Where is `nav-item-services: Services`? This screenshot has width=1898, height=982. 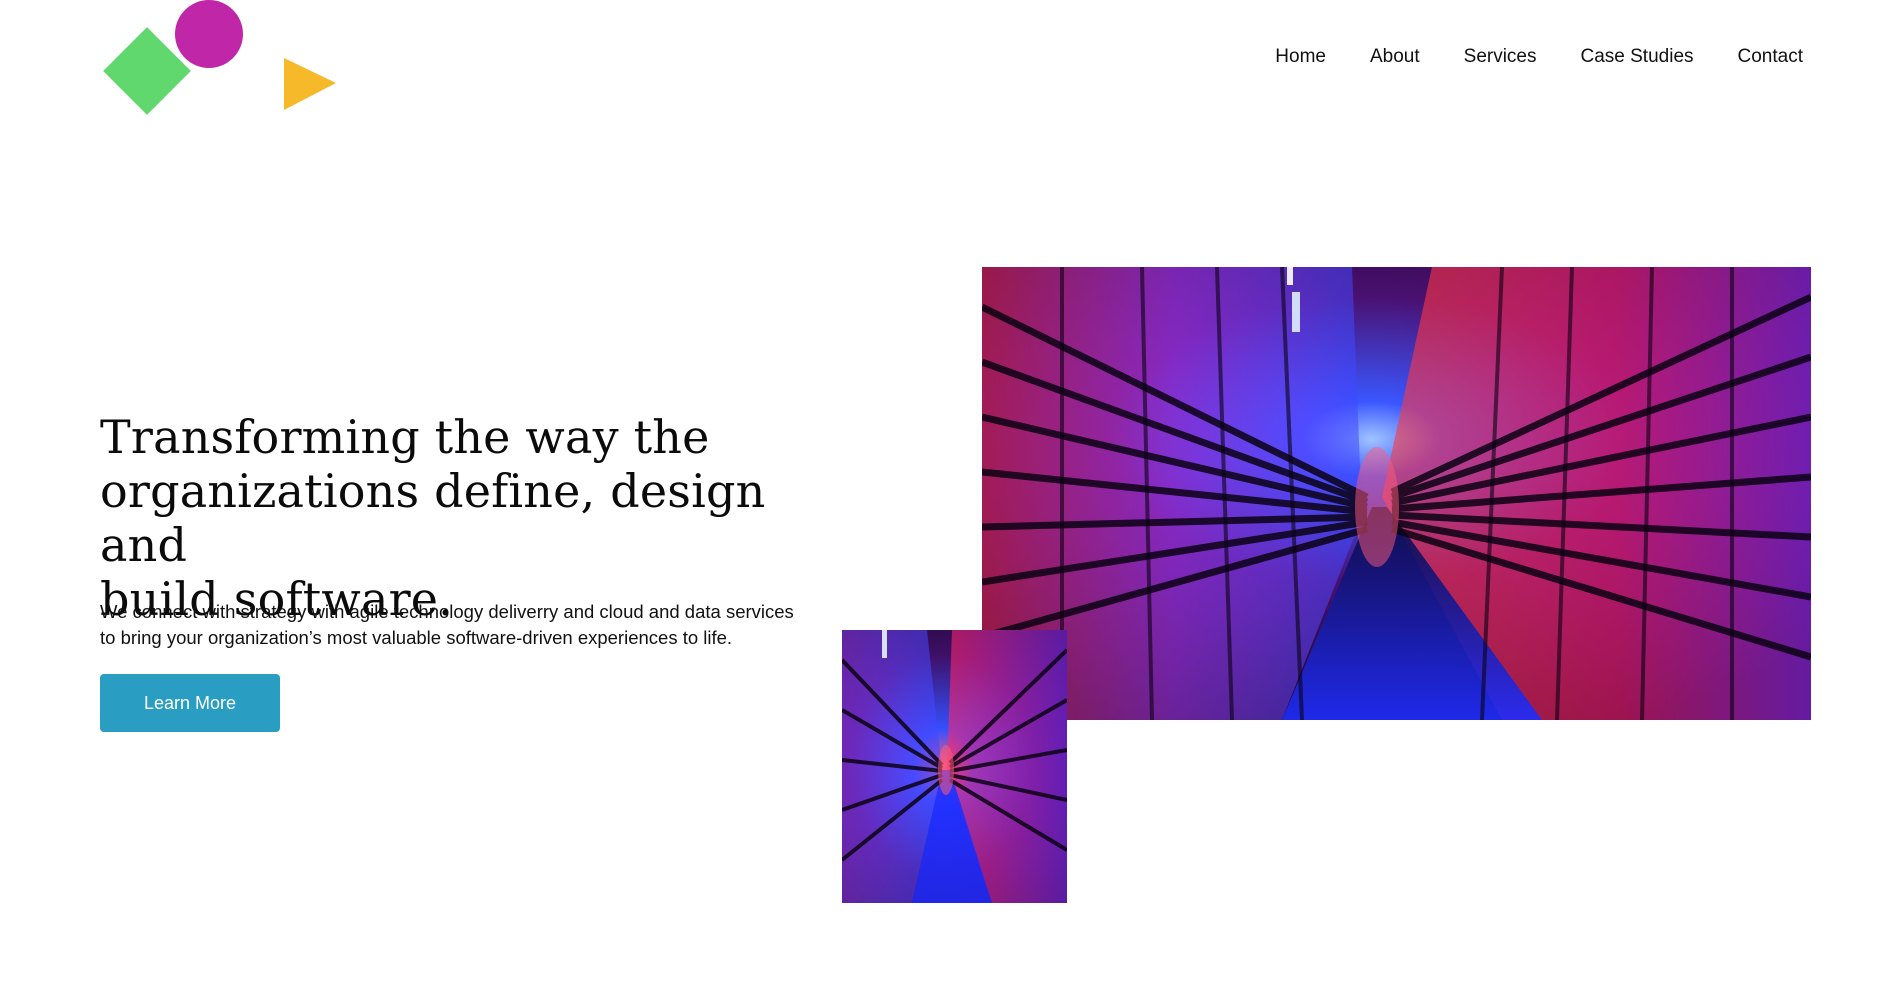 nav-item-services: Services is located at coordinates (1500, 57).